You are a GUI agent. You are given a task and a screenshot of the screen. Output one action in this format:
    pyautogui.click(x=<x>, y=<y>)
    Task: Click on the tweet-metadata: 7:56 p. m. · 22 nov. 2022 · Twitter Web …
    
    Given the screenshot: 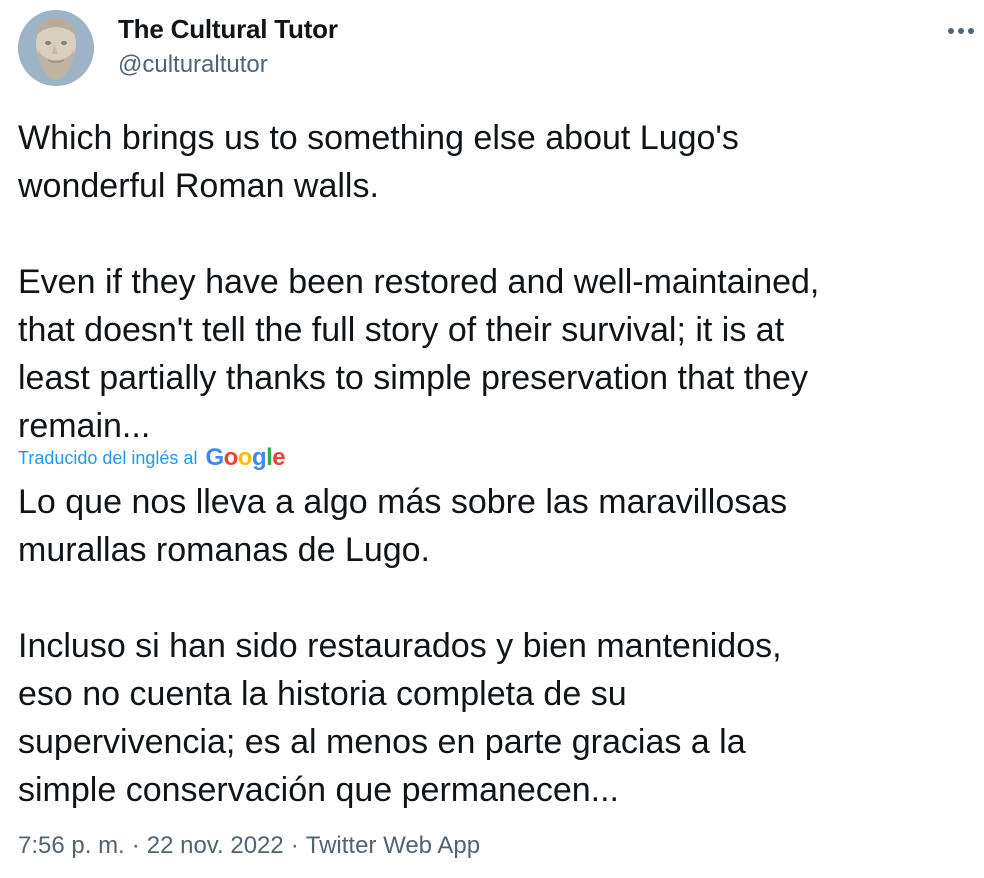 What is the action you would take?
    pyautogui.click(x=249, y=846)
    